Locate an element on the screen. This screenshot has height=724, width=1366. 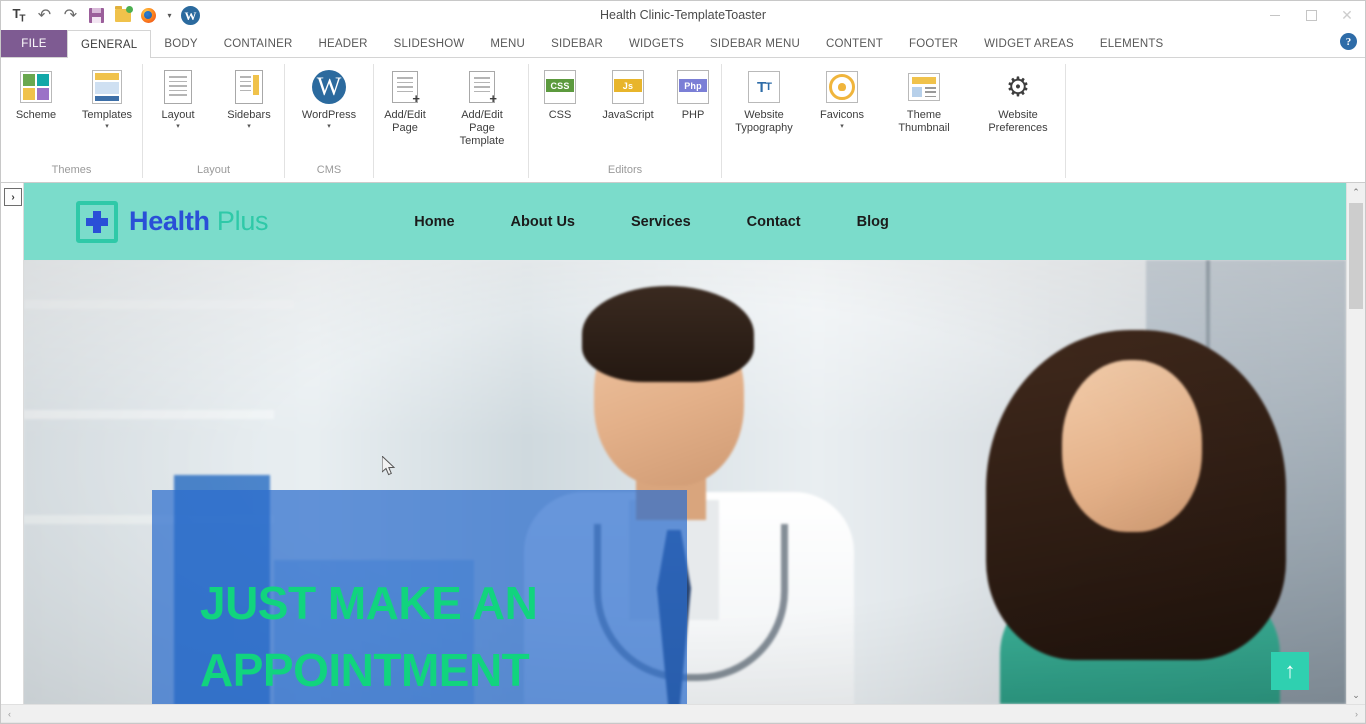
layout-icon is located at coordinates (178, 87).